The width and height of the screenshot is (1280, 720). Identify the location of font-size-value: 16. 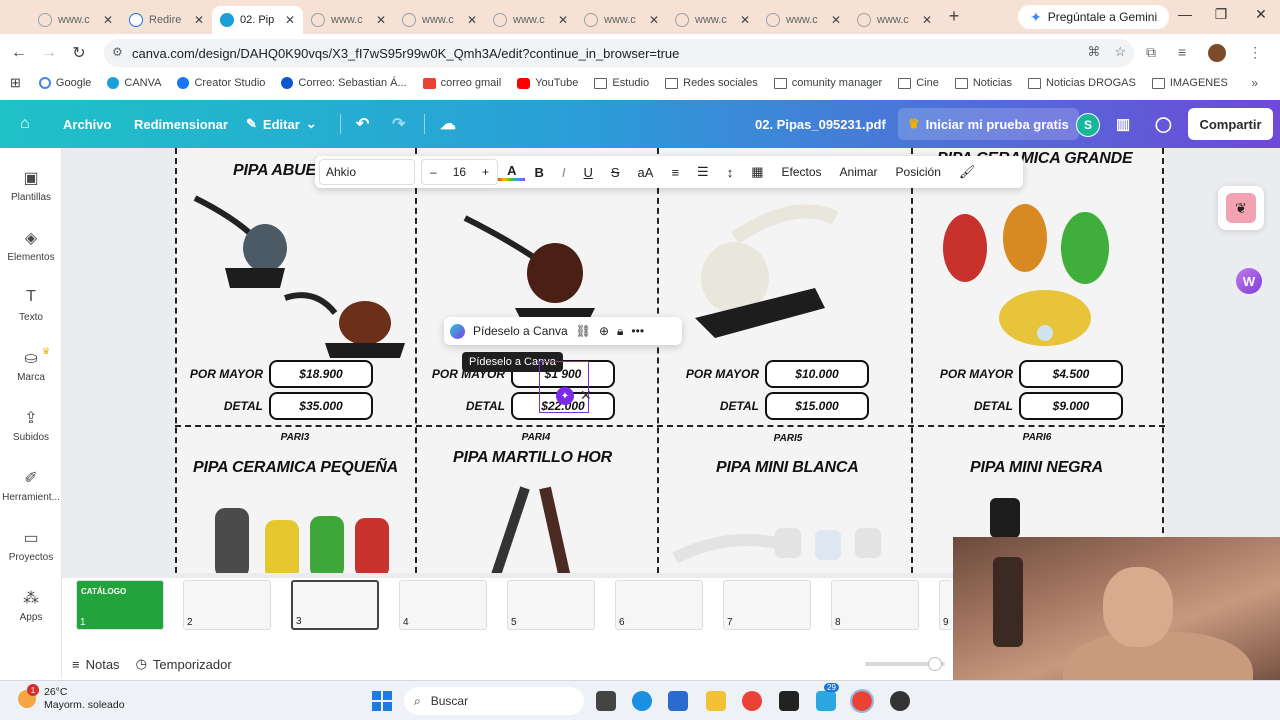
(459, 172).